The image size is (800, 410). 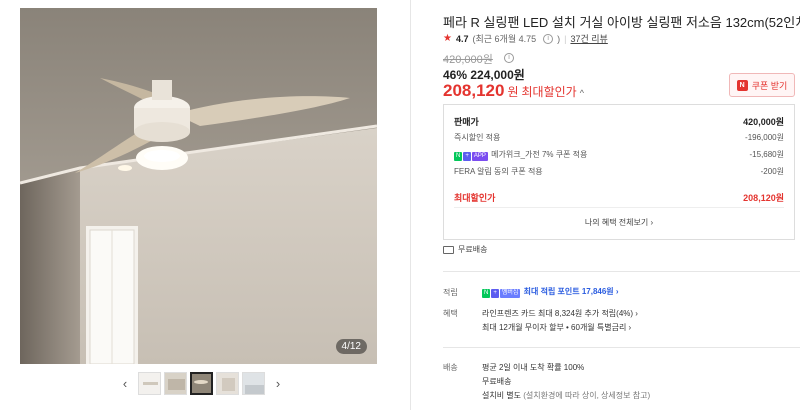 I want to click on rating-recent: (최근 6개월 4.75, so click(x=504, y=39).